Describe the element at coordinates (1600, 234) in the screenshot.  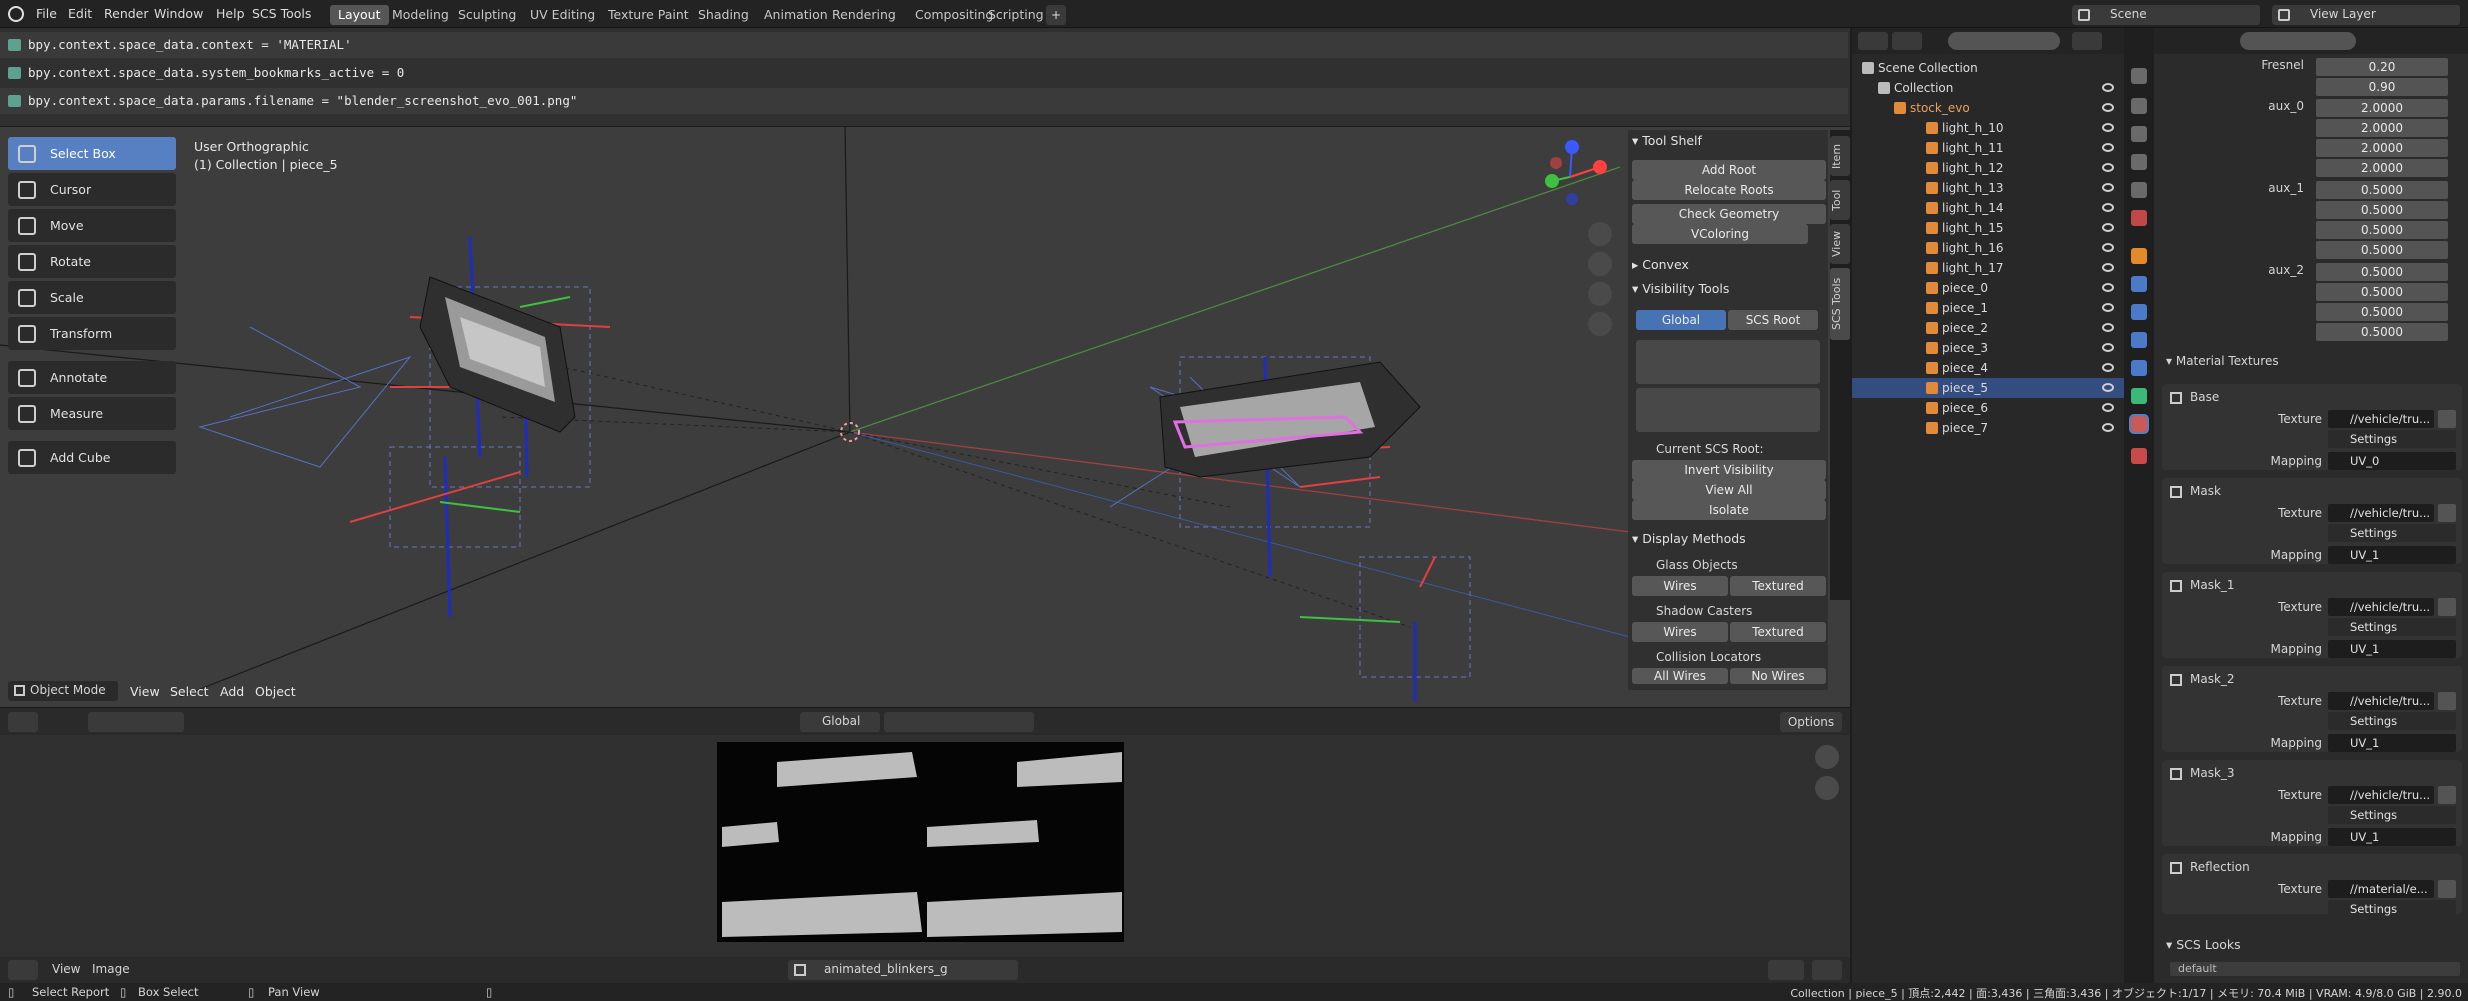
I see `zoom-icon` at that location.